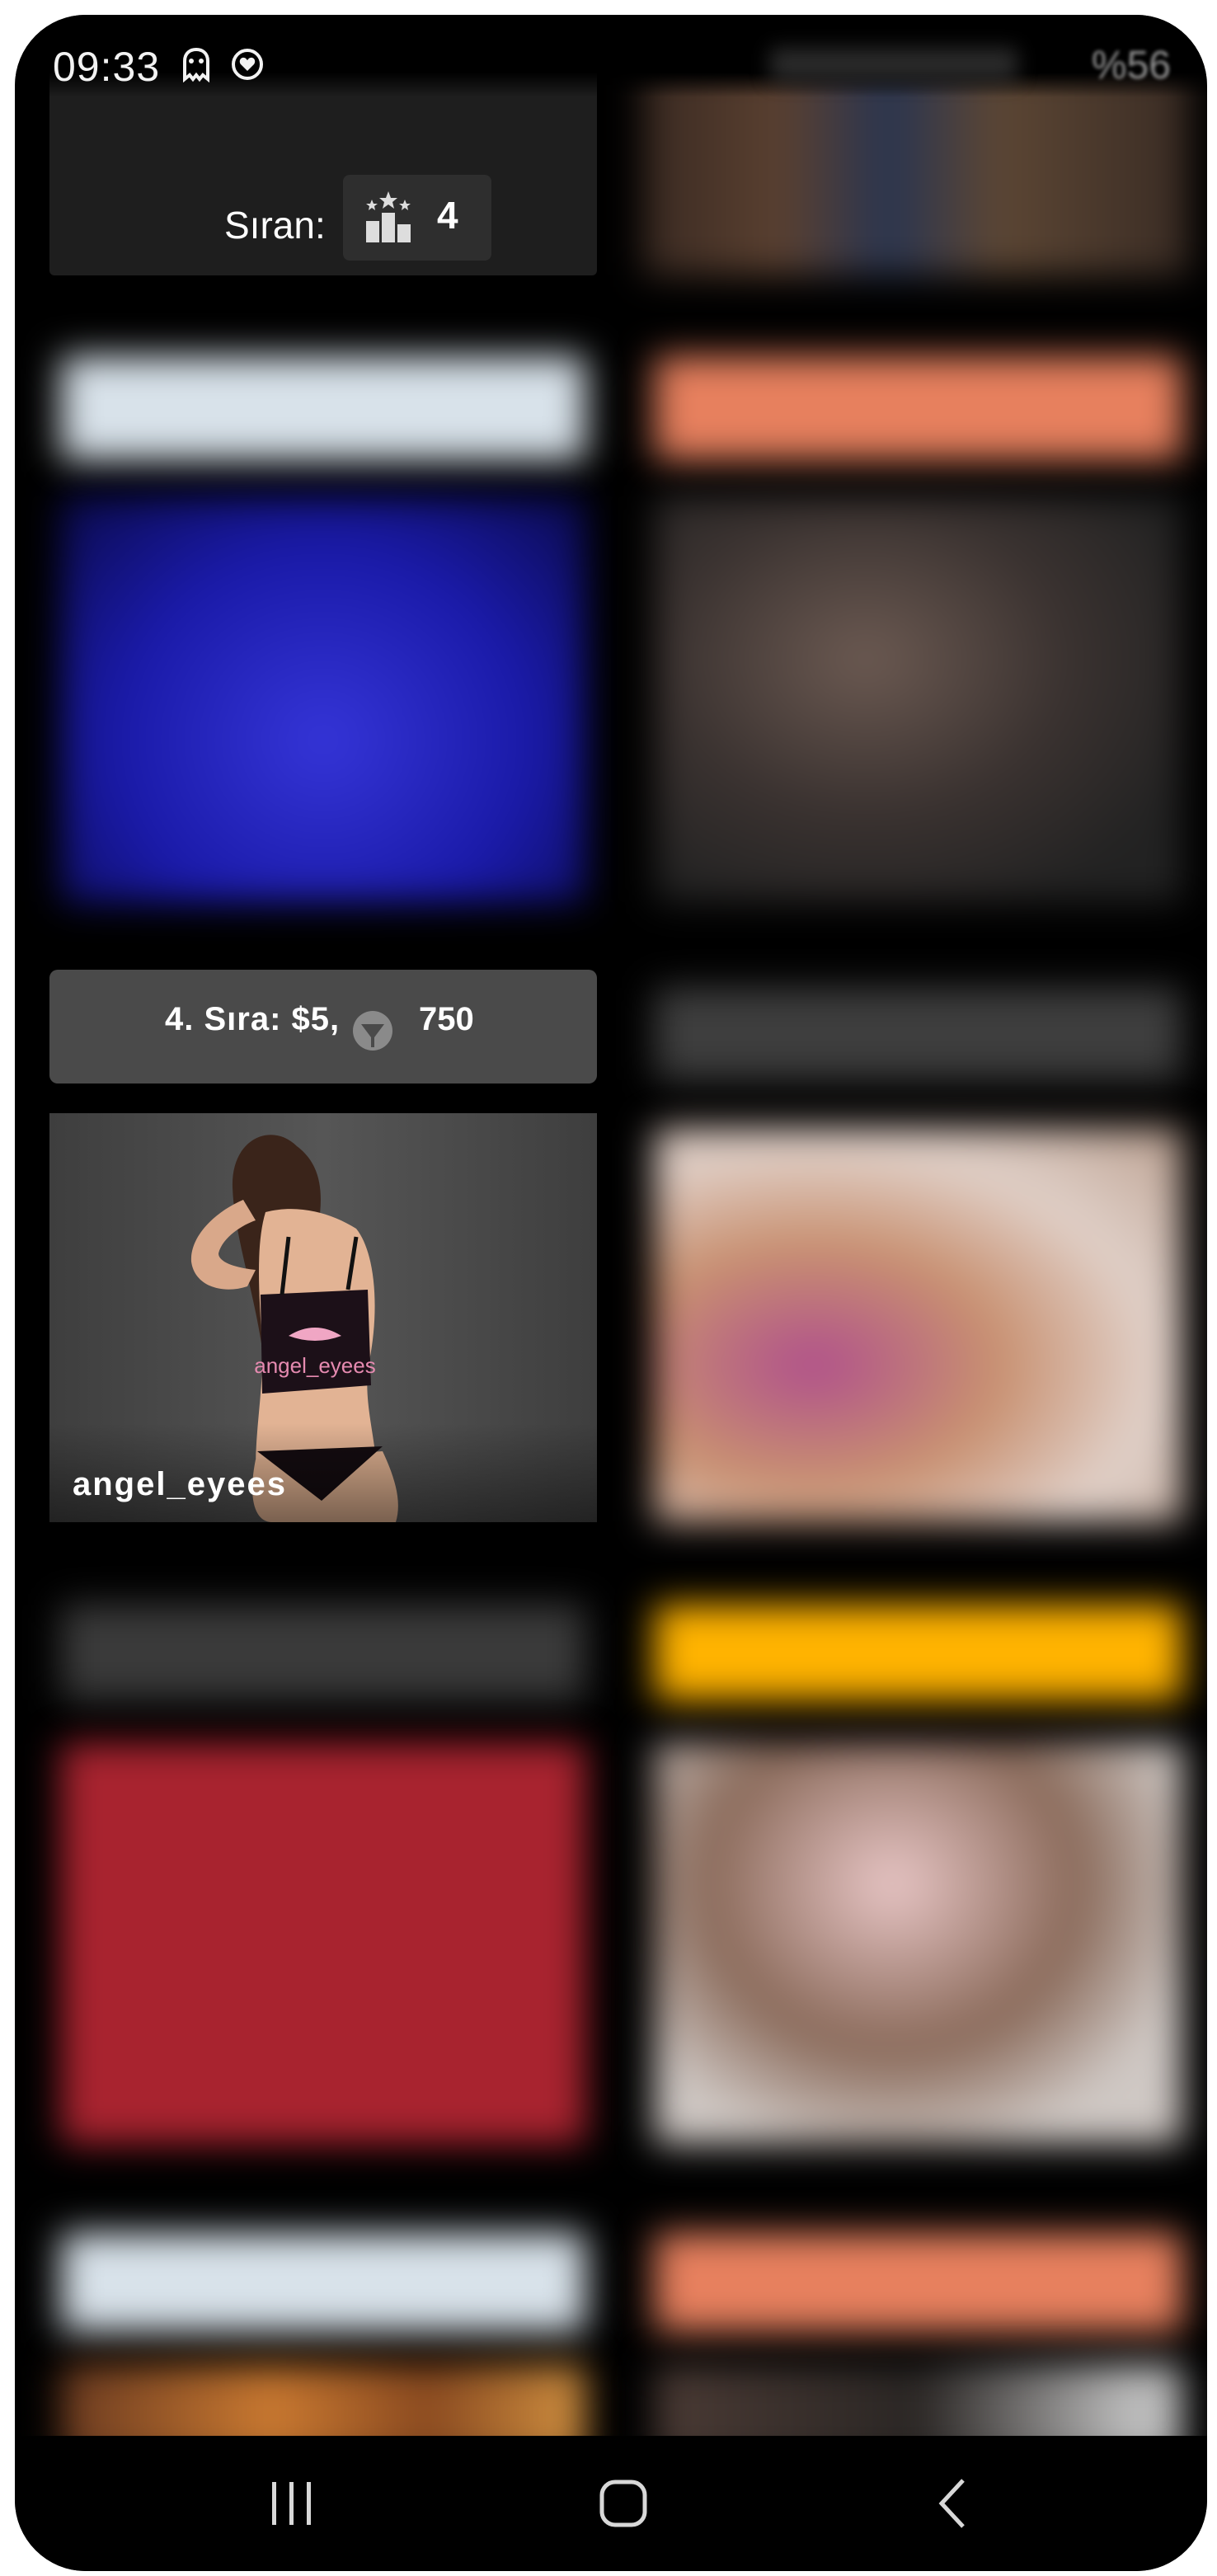 The width and height of the screenshot is (1217, 2576). Describe the element at coordinates (446, 1019) in the screenshot. I see `queue-token-amount: 750` at that location.